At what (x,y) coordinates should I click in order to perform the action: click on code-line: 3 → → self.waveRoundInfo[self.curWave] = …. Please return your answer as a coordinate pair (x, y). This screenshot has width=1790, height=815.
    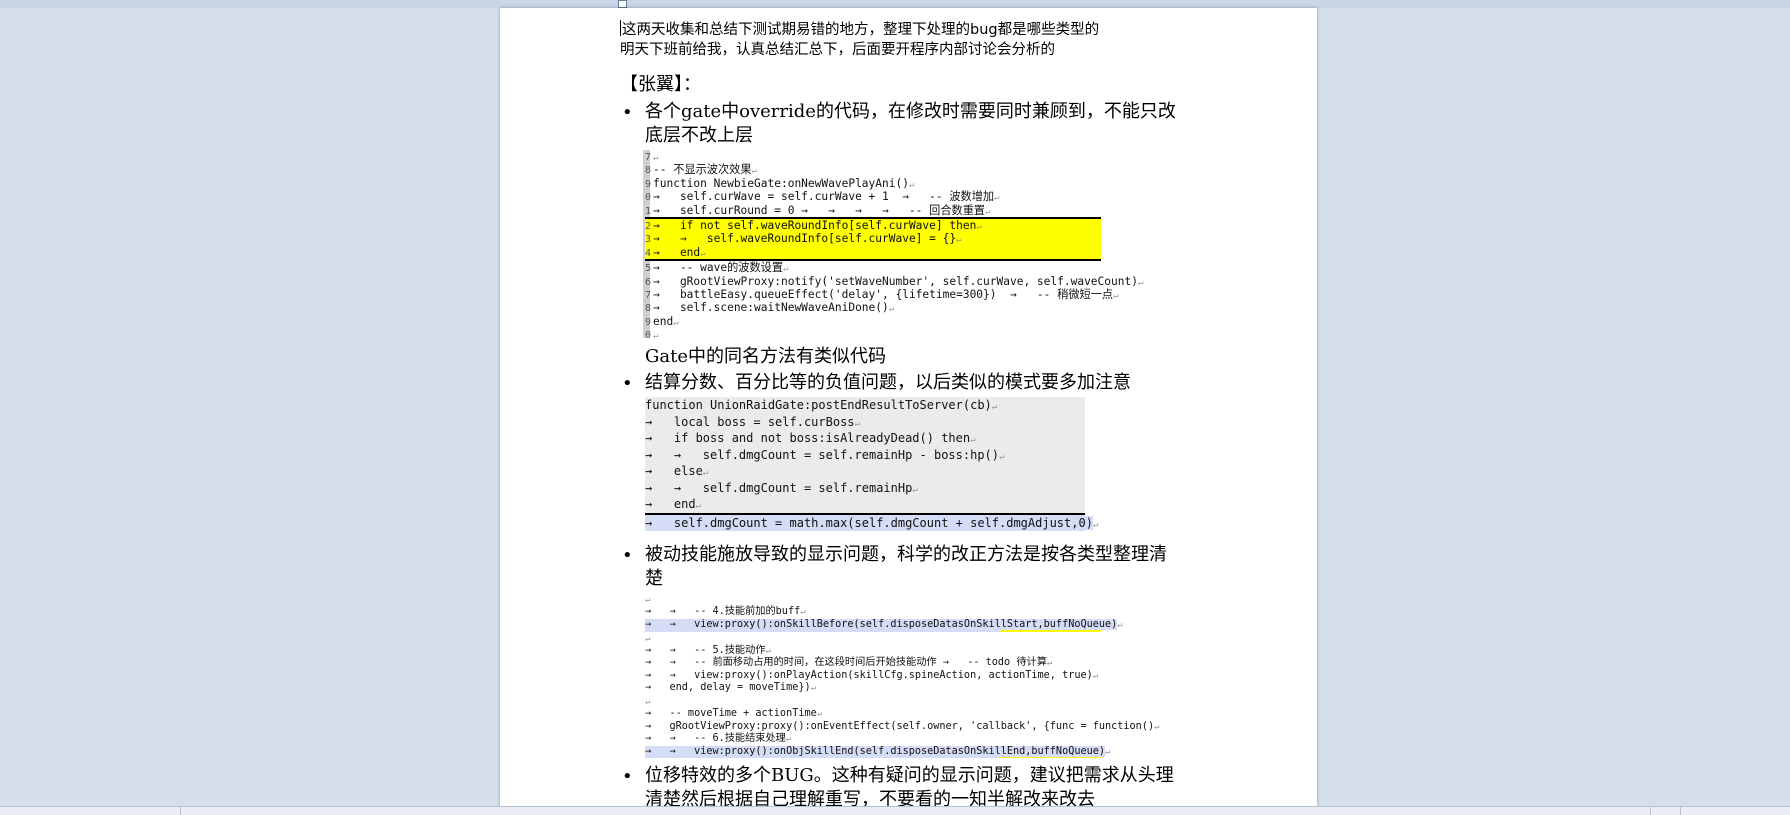
    Looking at the image, I should click on (873, 239).